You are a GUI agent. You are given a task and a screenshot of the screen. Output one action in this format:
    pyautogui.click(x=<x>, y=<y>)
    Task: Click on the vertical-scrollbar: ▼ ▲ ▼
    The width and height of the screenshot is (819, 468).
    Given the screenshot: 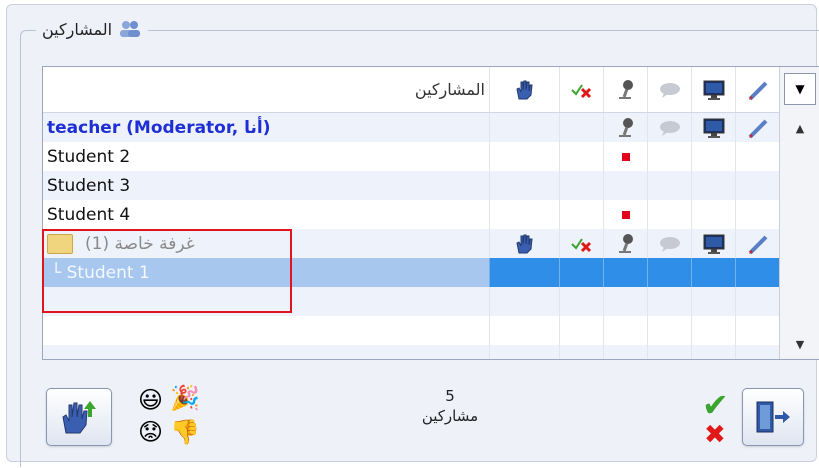 What is the action you would take?
    pyautogui.click(x=799, y=213)
    